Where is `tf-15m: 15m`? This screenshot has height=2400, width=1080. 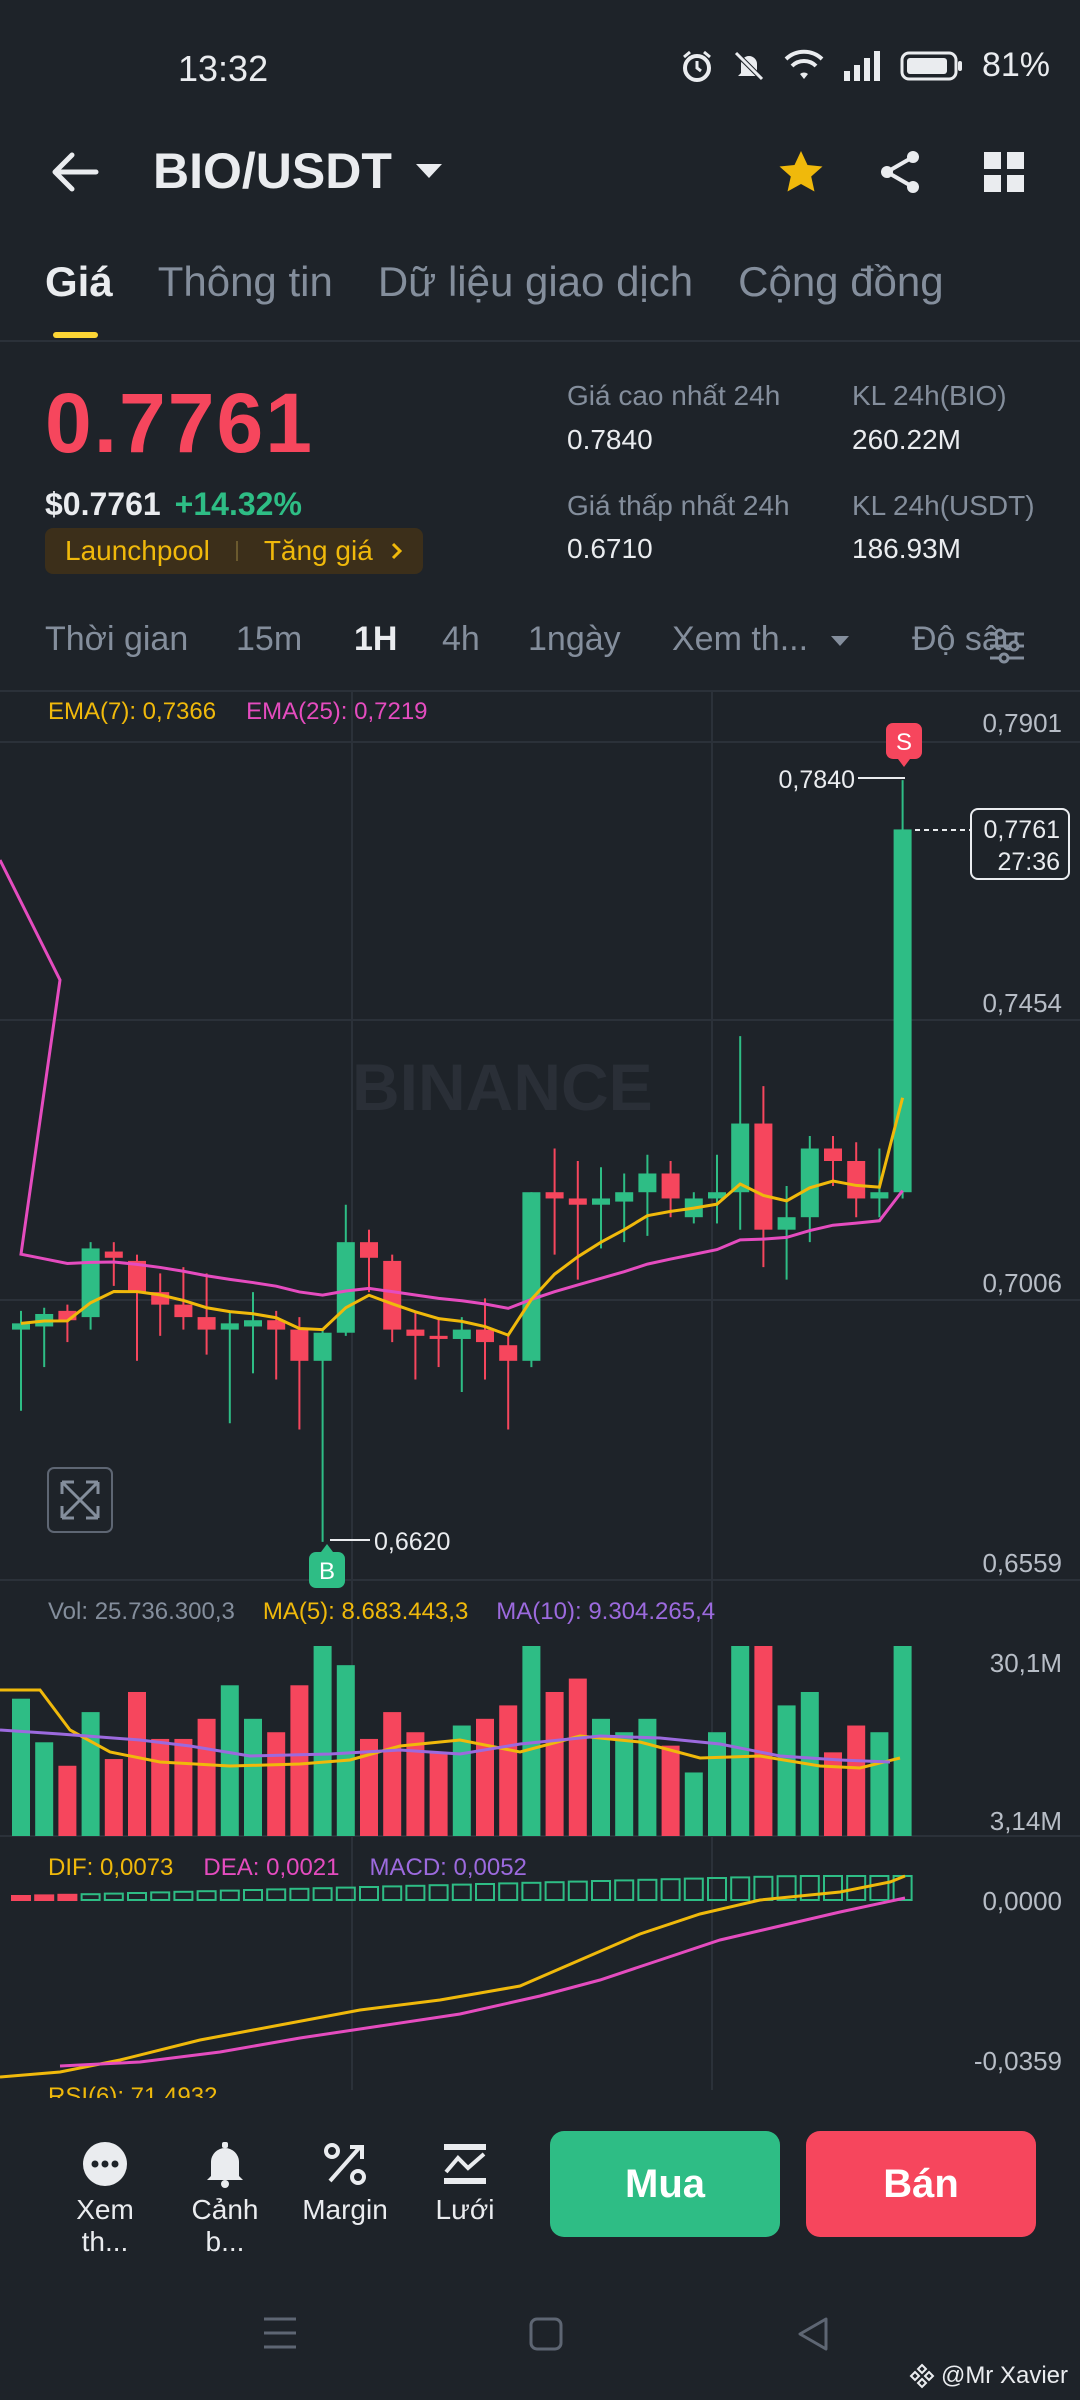 tf-15m: 15m is located at coordinates (269, 639).